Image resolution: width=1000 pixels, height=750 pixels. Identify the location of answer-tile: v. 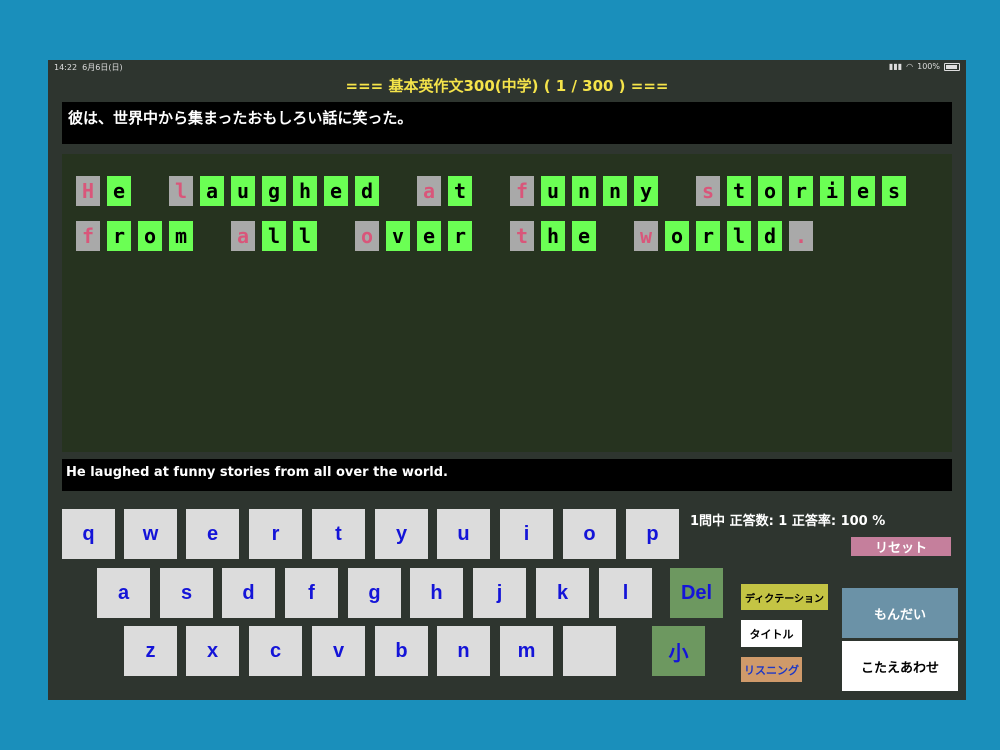
(398, 236).